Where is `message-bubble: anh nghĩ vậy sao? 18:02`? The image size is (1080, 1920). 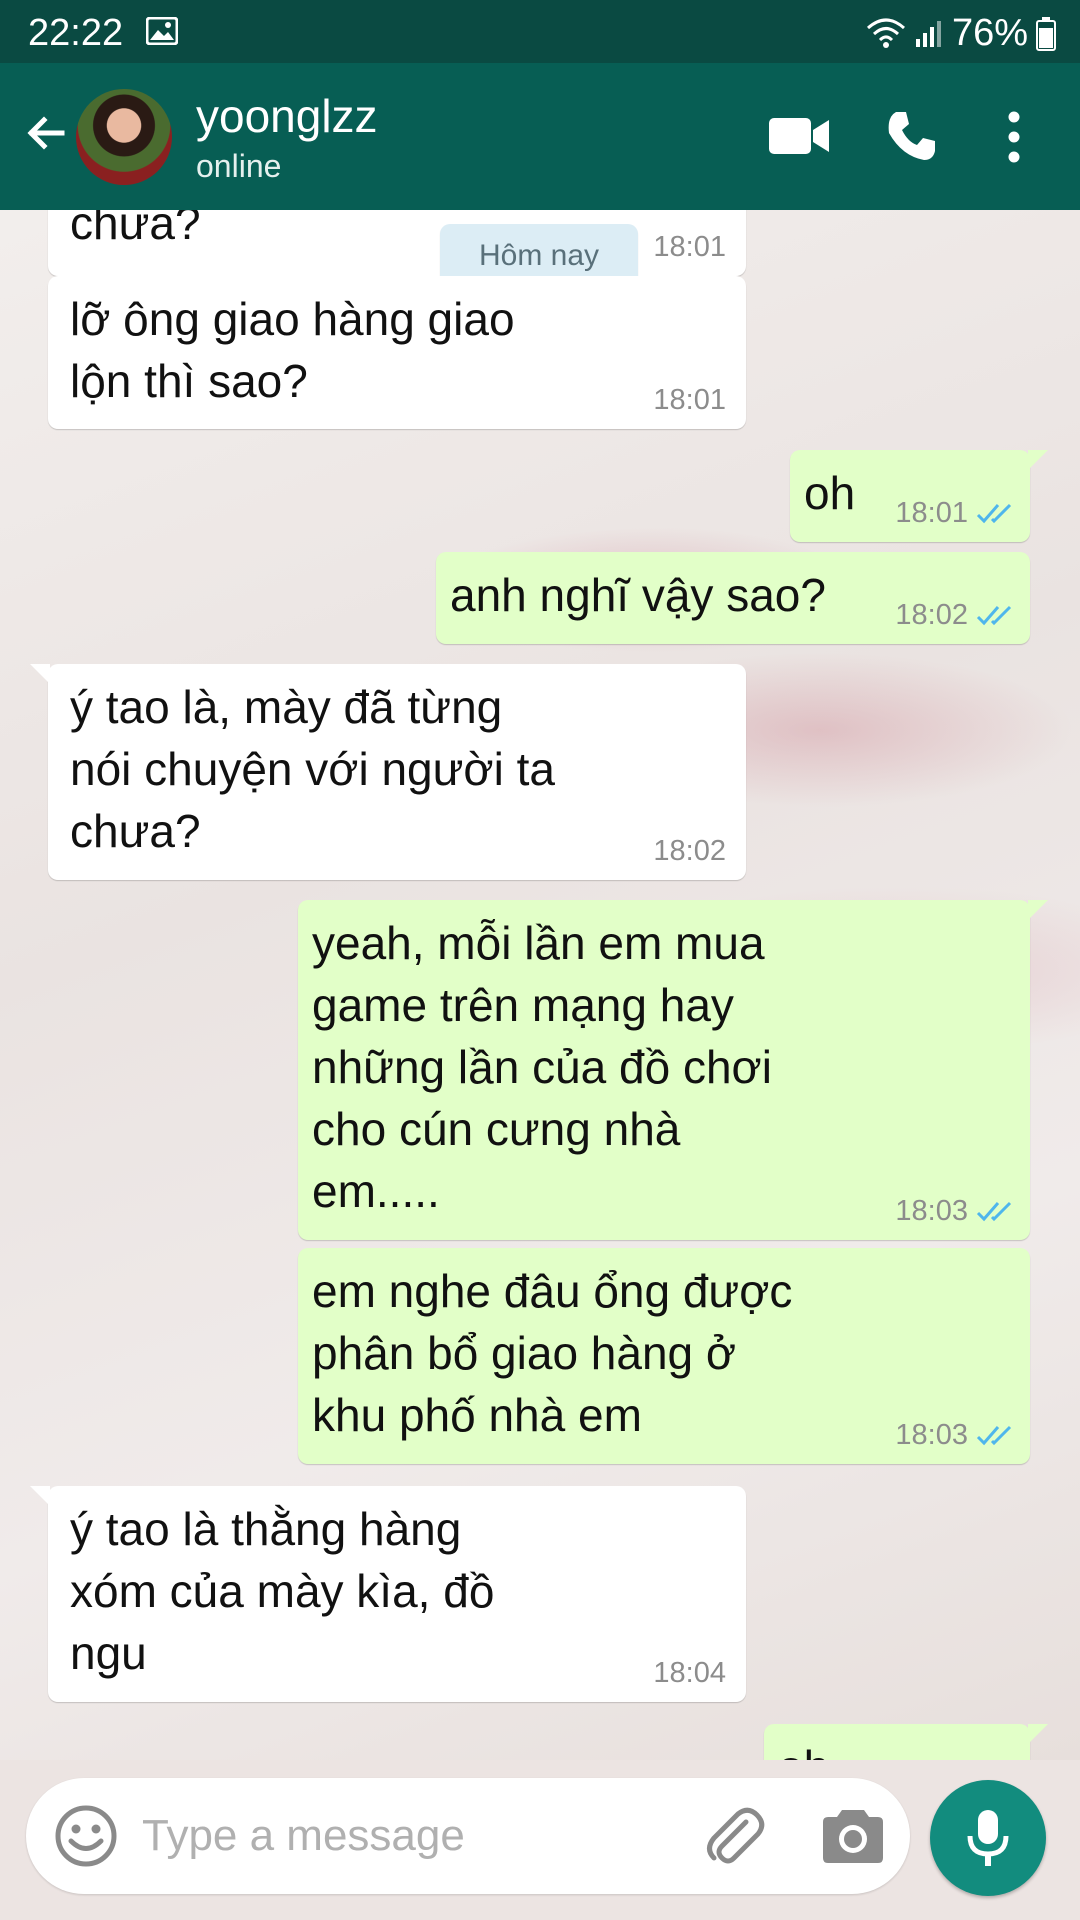
message-bubble: anh nghĩ vậy sao? 18:02 is located at coordinates (733, 598).